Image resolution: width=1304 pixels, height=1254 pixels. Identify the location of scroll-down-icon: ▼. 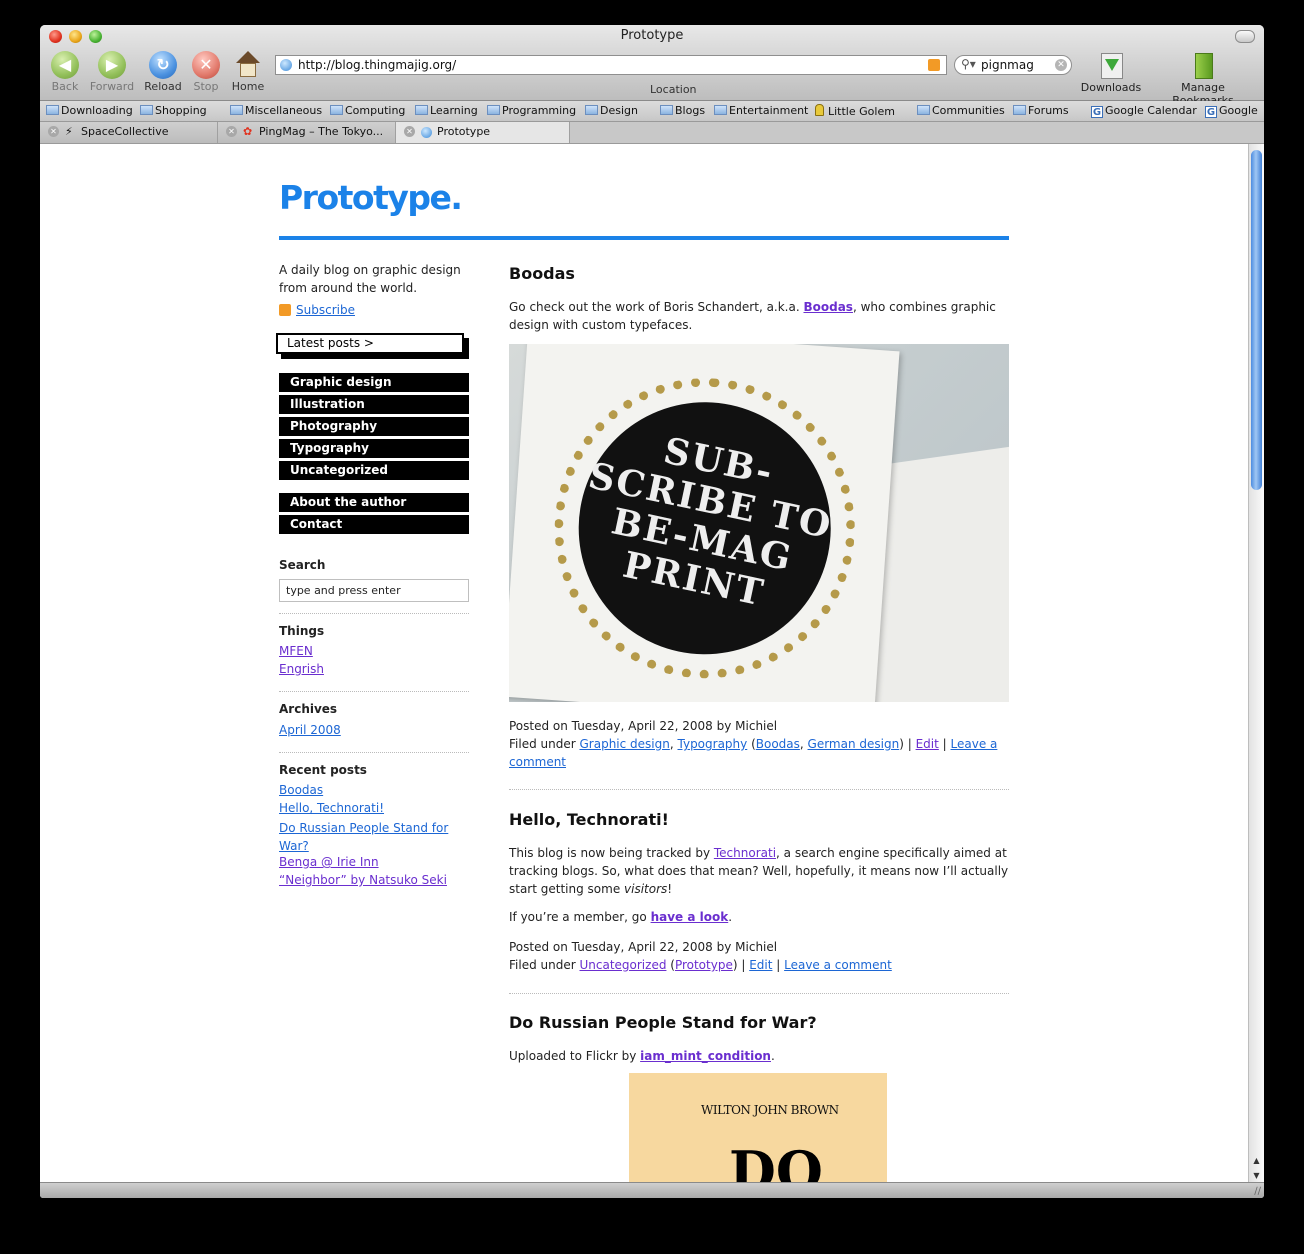
(1256, 1175).